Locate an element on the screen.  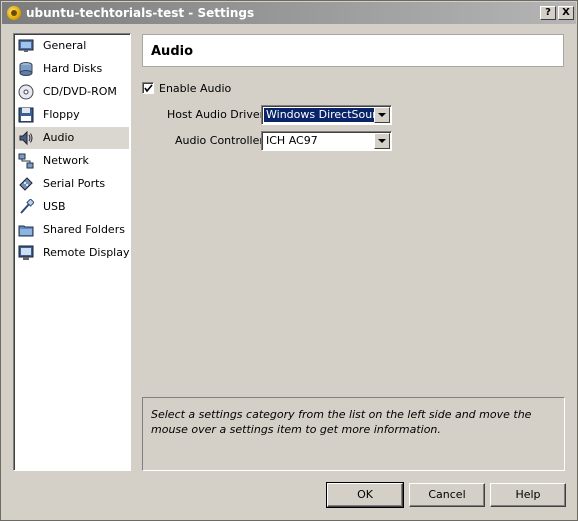
optical-disc-icon is located at coordinates (26, 92).